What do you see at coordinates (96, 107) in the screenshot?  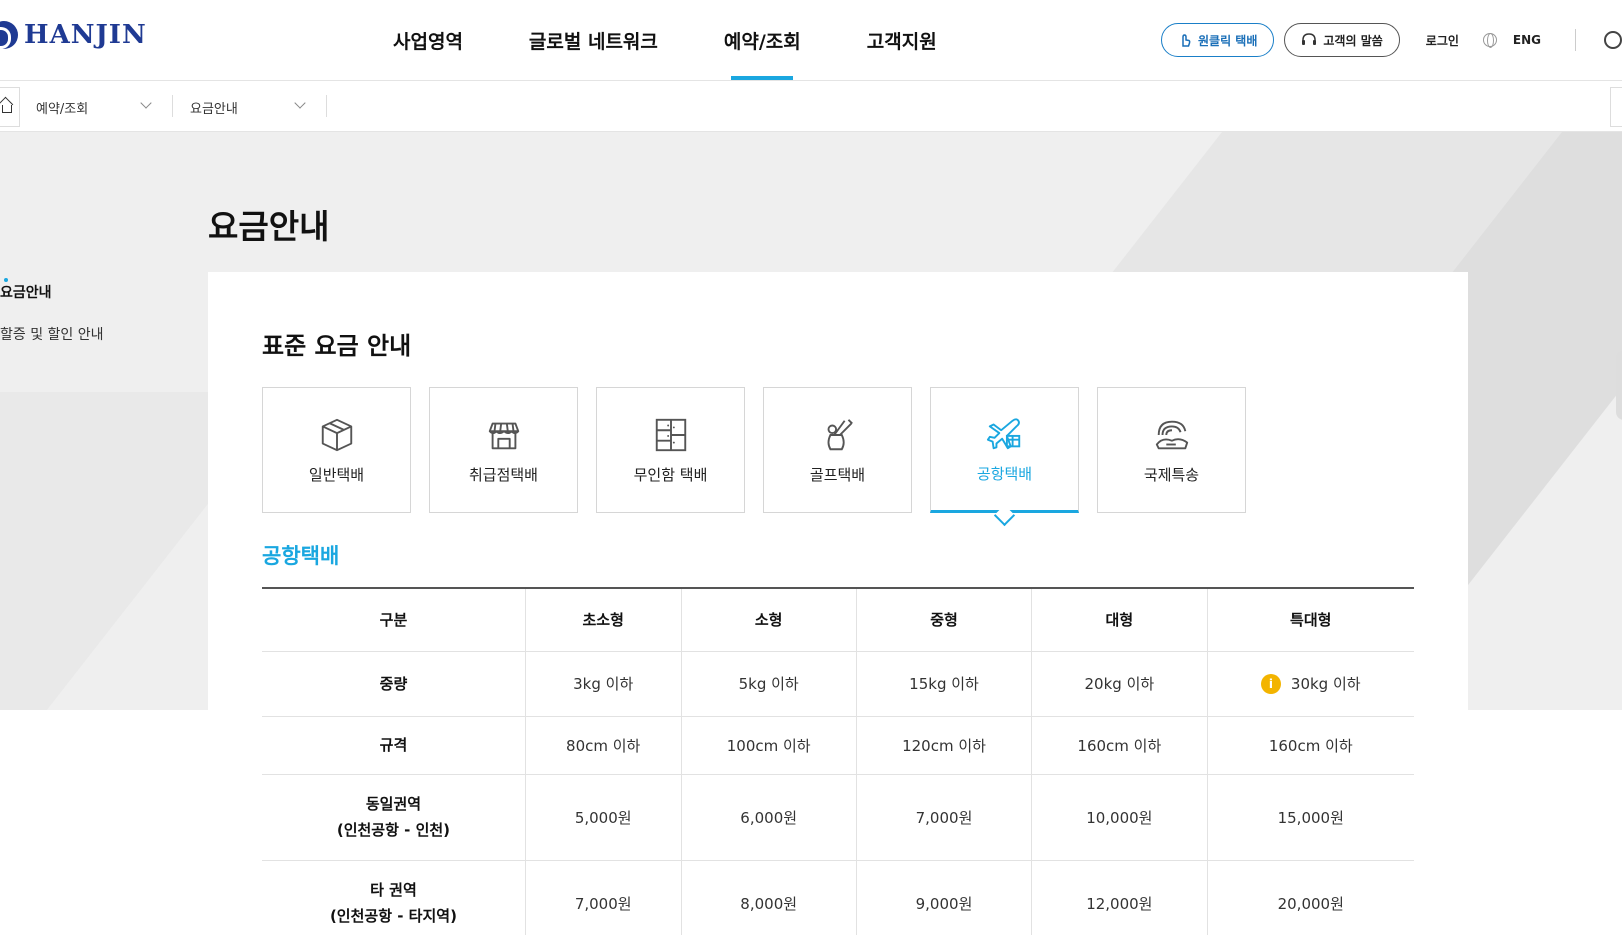 I see `breadcrumb-dropdown-level1: 예약/조회` at bounding box center [96, 107].